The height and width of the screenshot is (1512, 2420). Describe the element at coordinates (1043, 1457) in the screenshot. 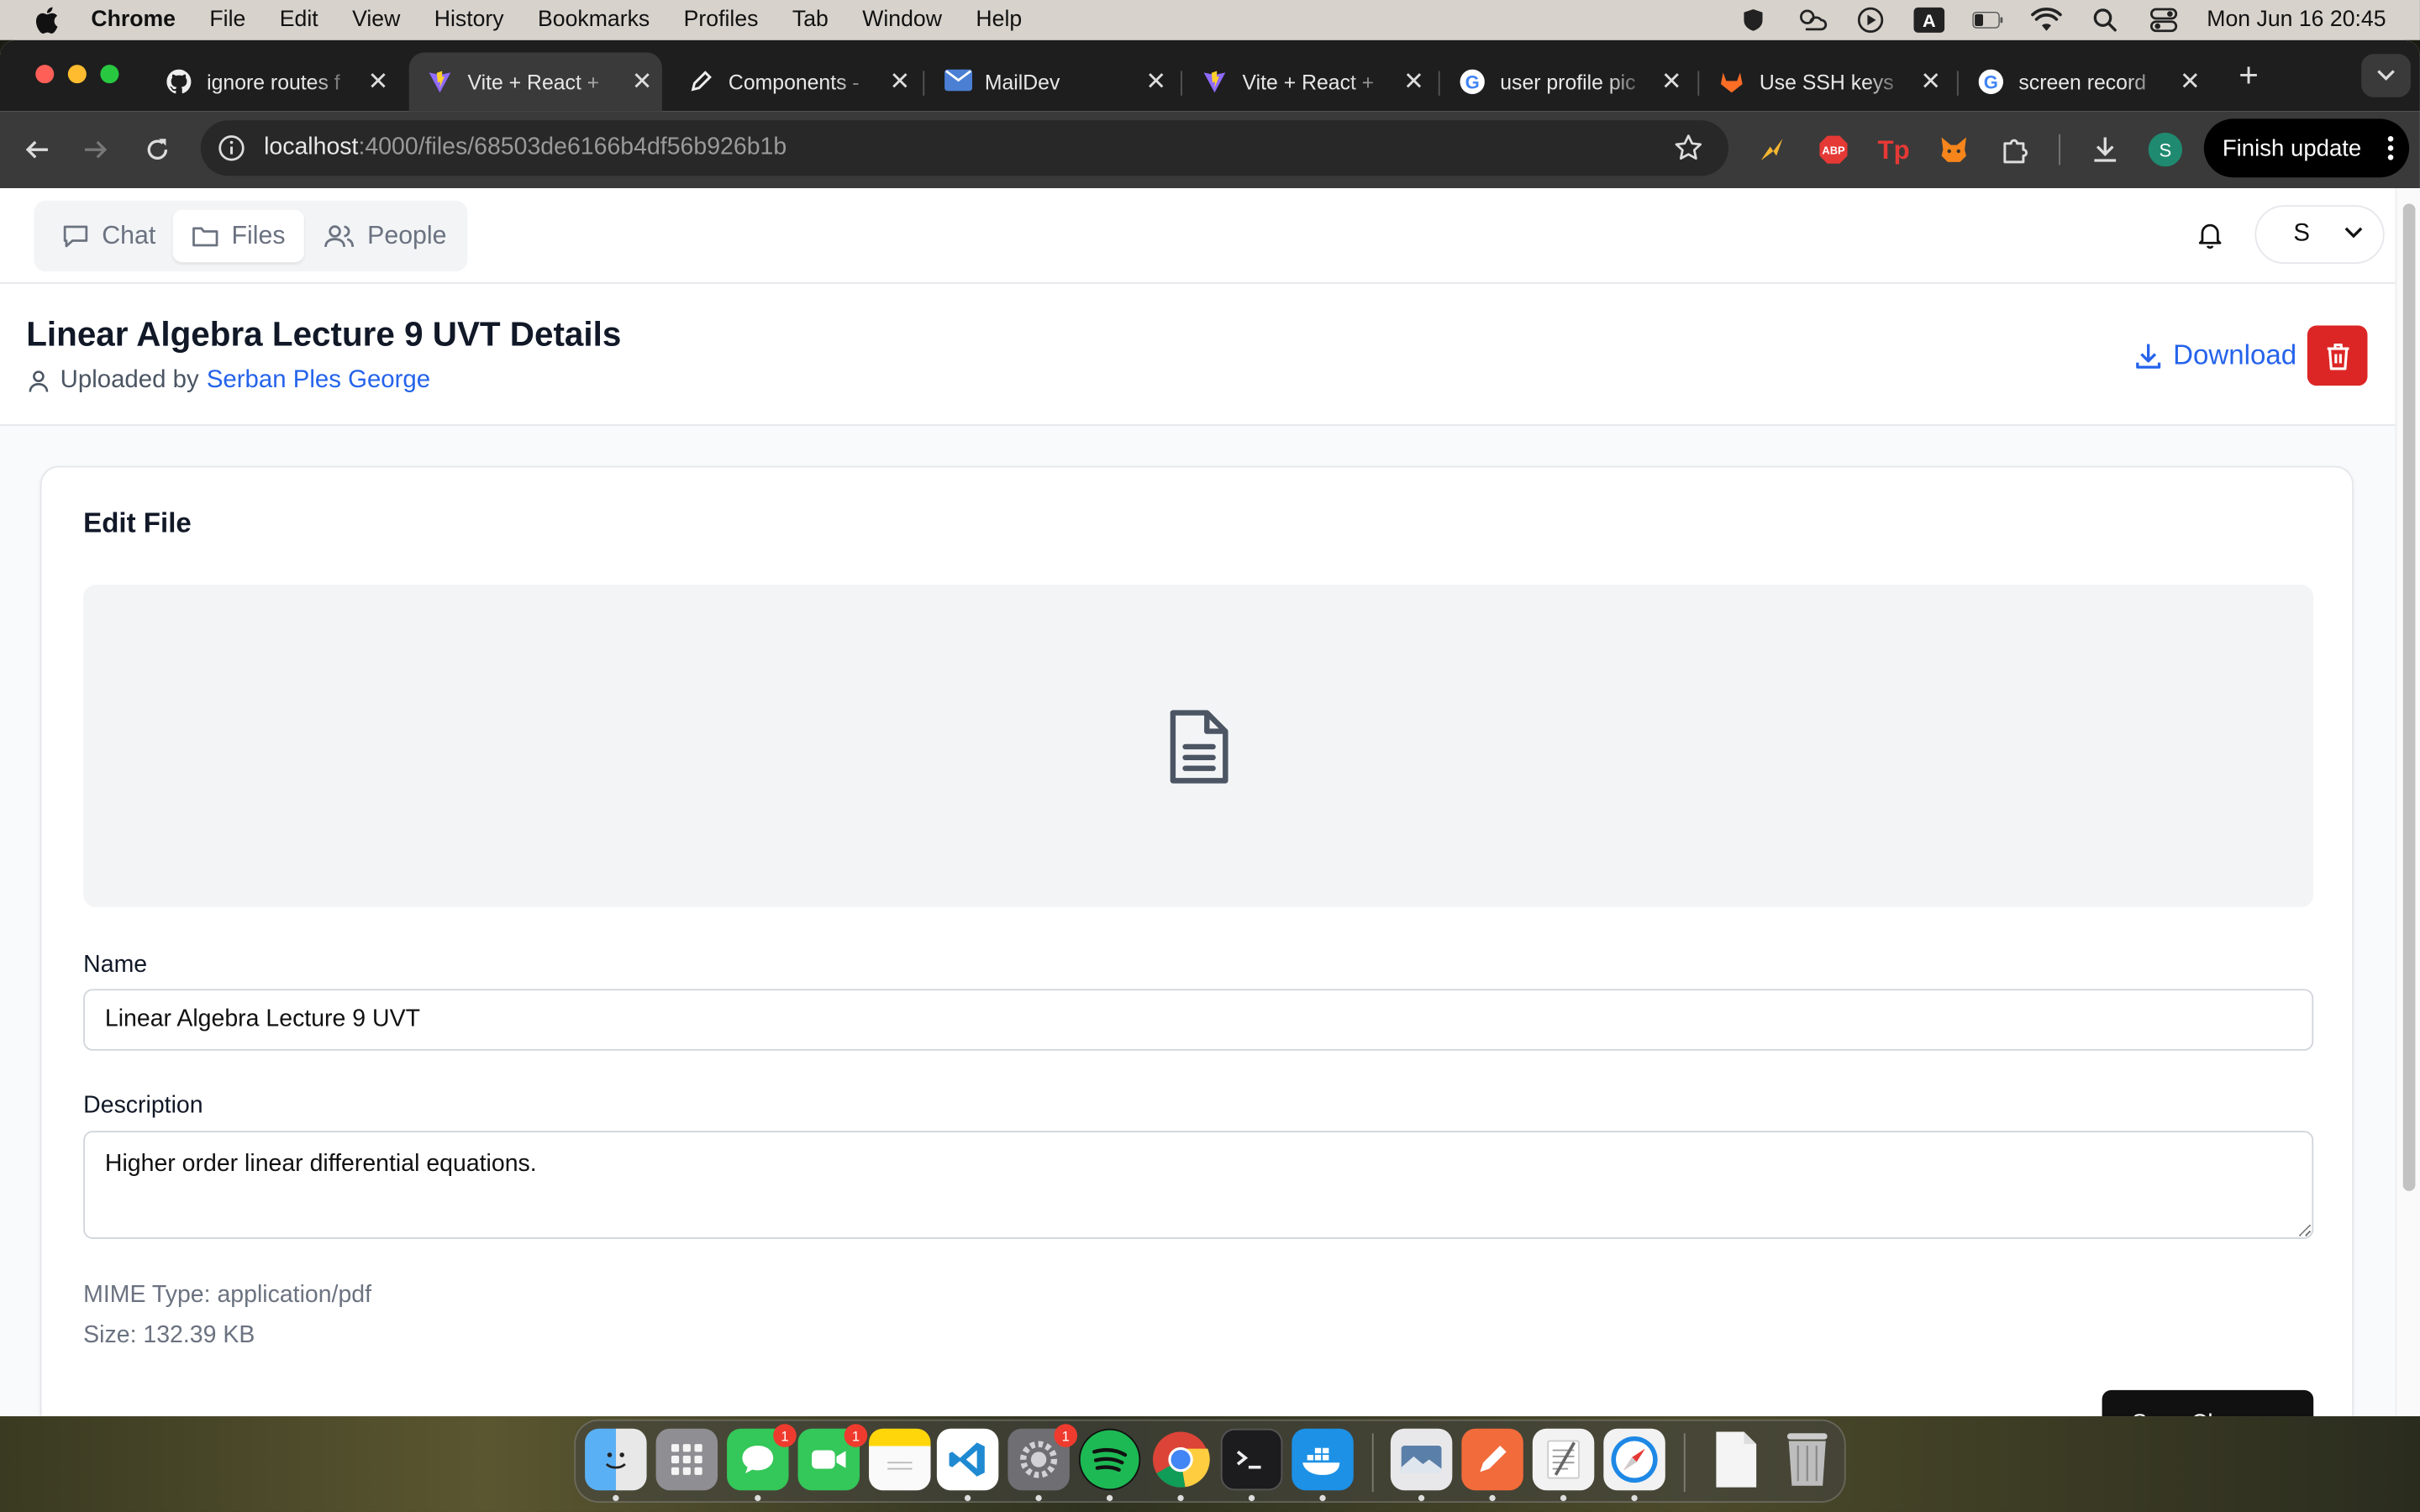

I see `system-settings-app-icon: 1` at that location.